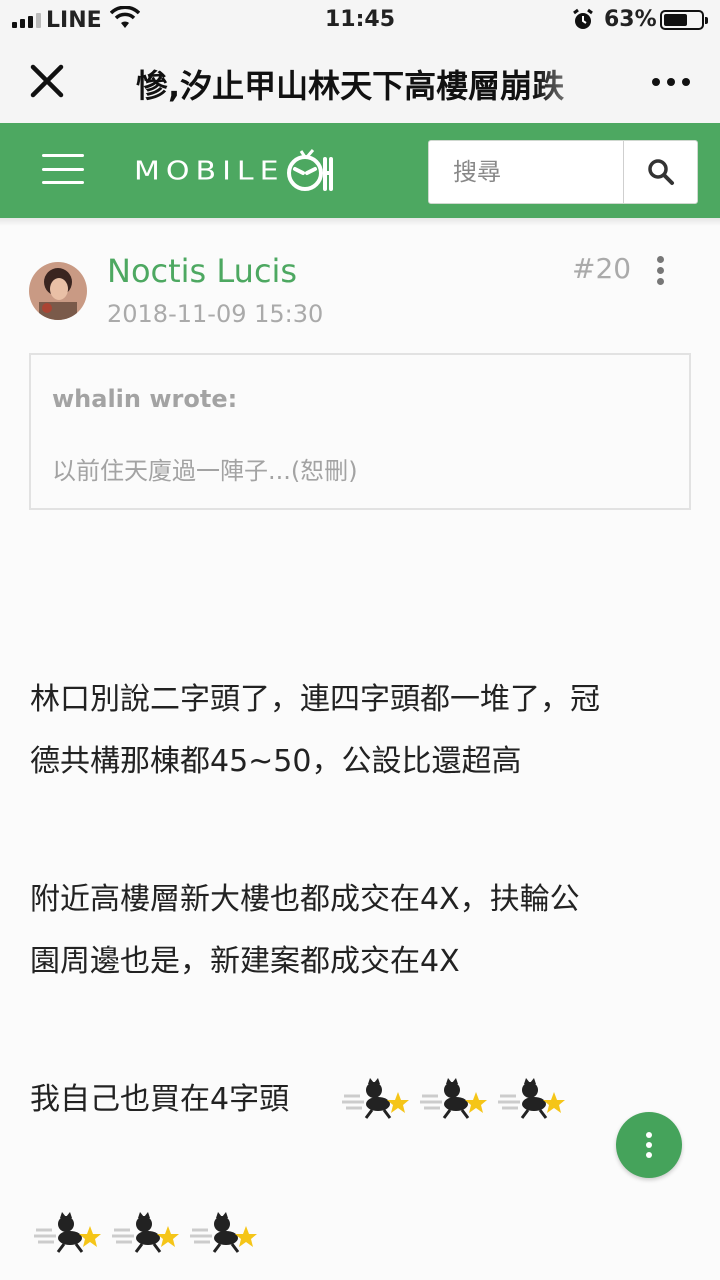 This screenshot has width=720, height=1280. Describe the element at coordinates (58, 291) in the screenshot. I see `avatar` at that location.